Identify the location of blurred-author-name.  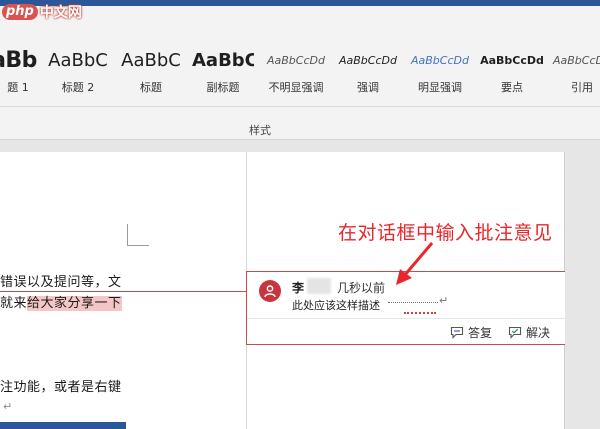
(319, 286).